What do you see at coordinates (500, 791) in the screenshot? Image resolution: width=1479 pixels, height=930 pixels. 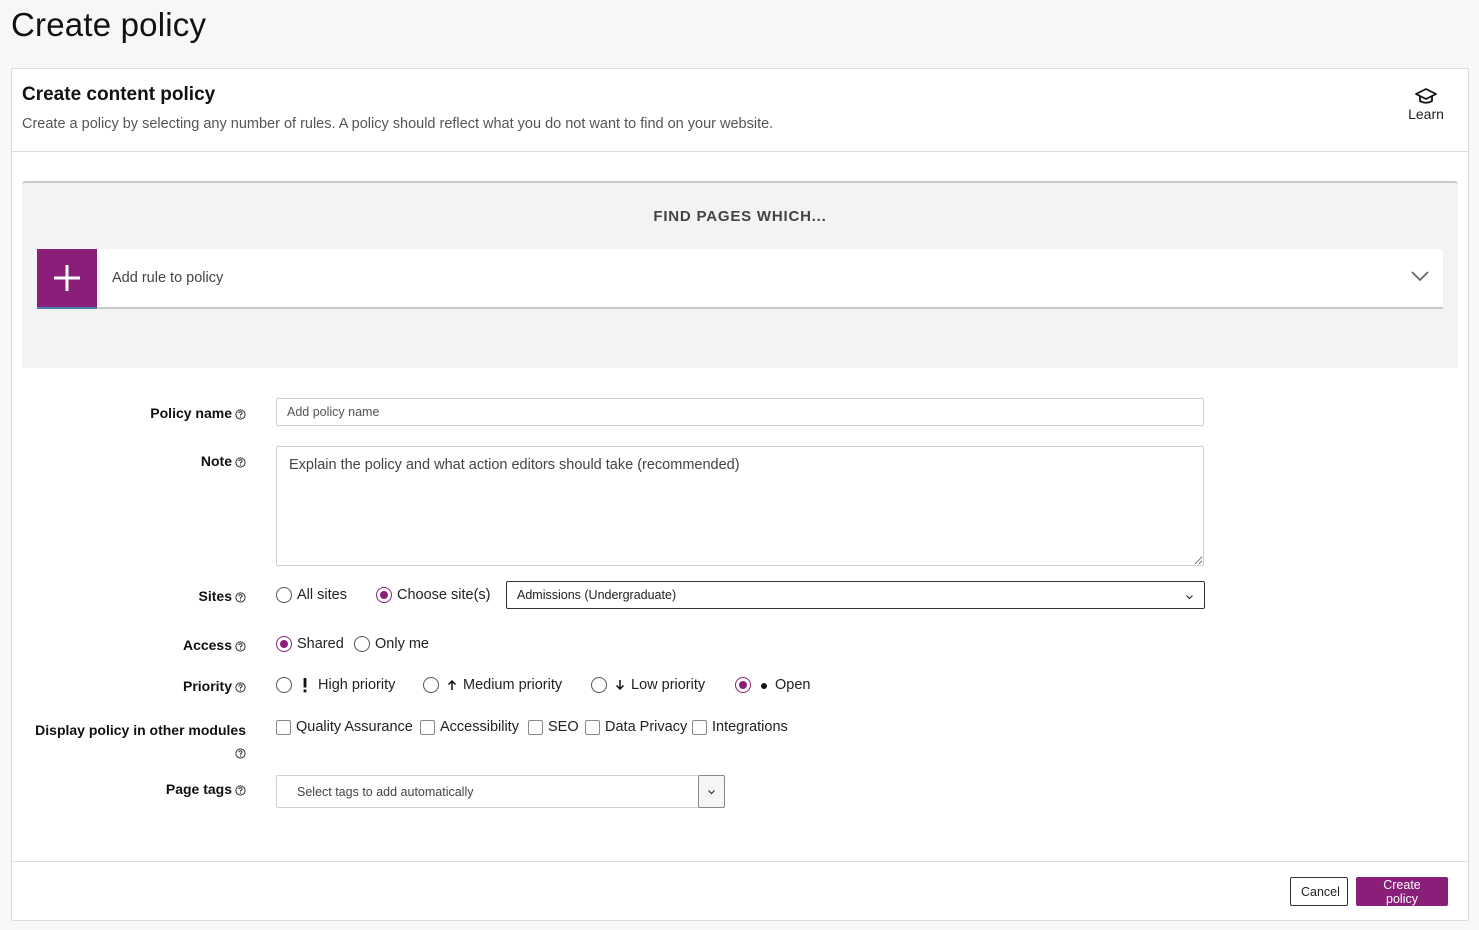 I see `page-tags-select: Select tags to add automatically` at bounding box center [500, 791].